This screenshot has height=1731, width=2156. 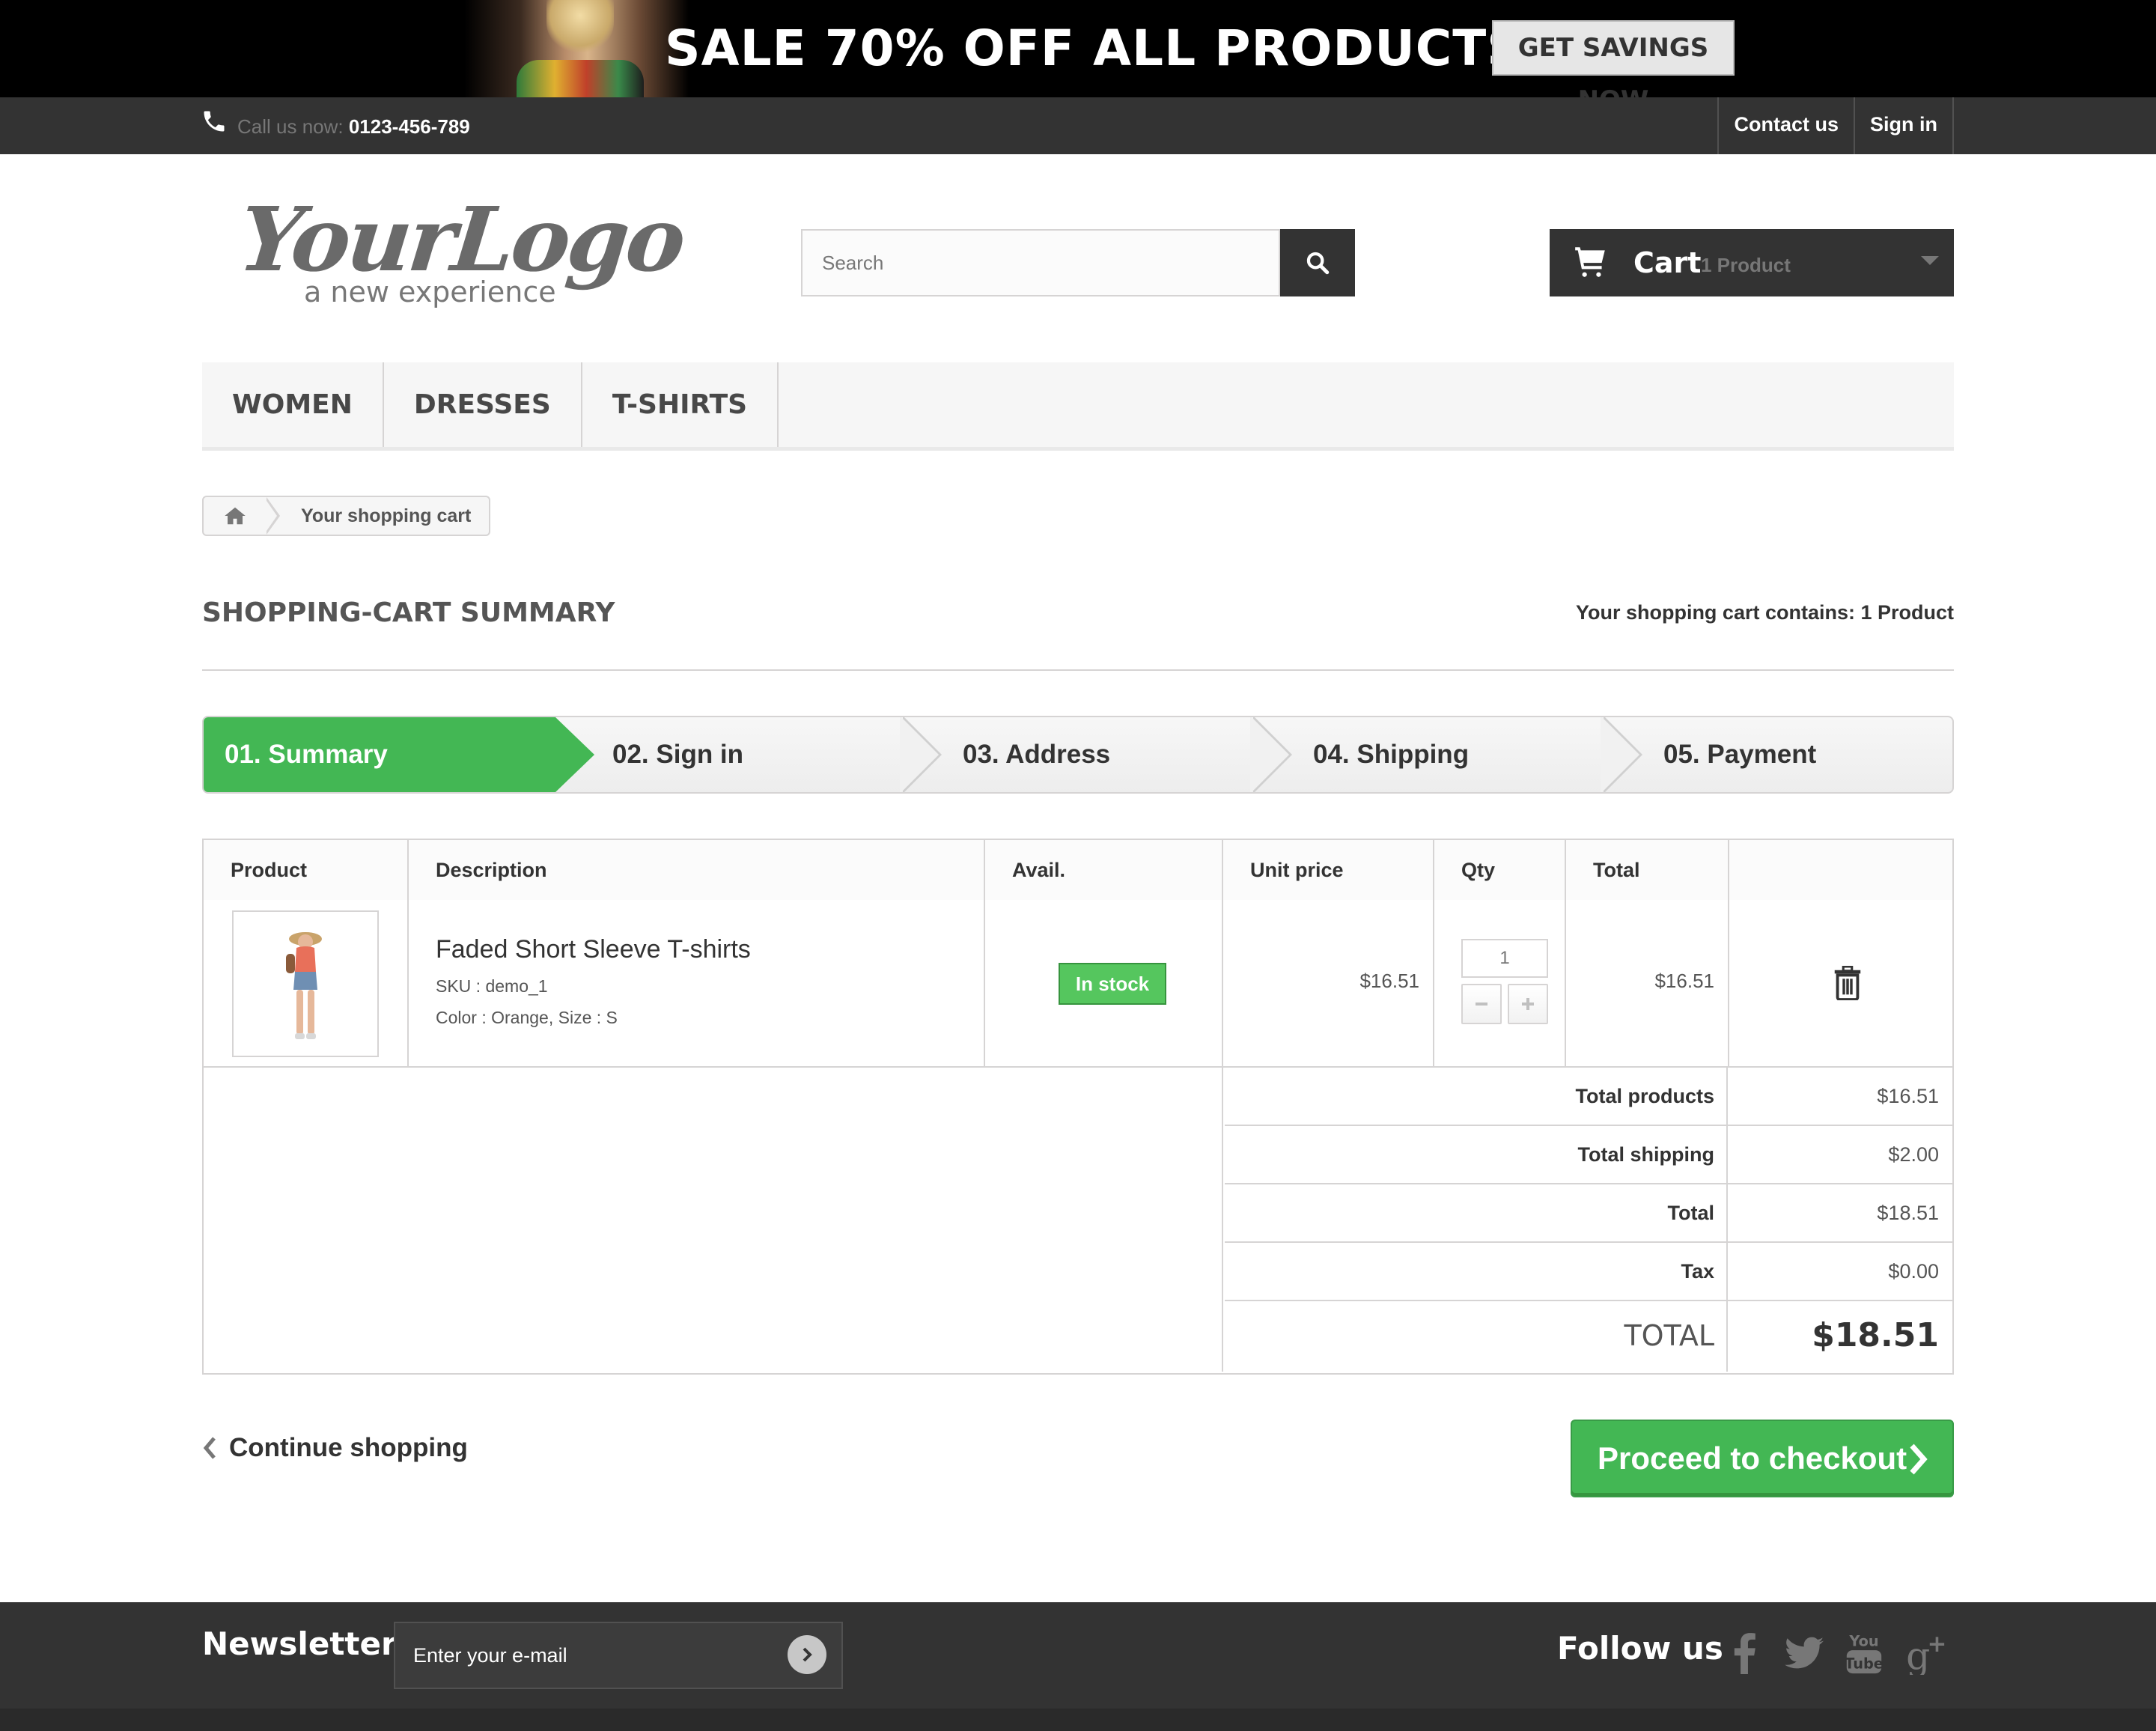 I want to click on product-thumbnail, so click(x=305, y=983).